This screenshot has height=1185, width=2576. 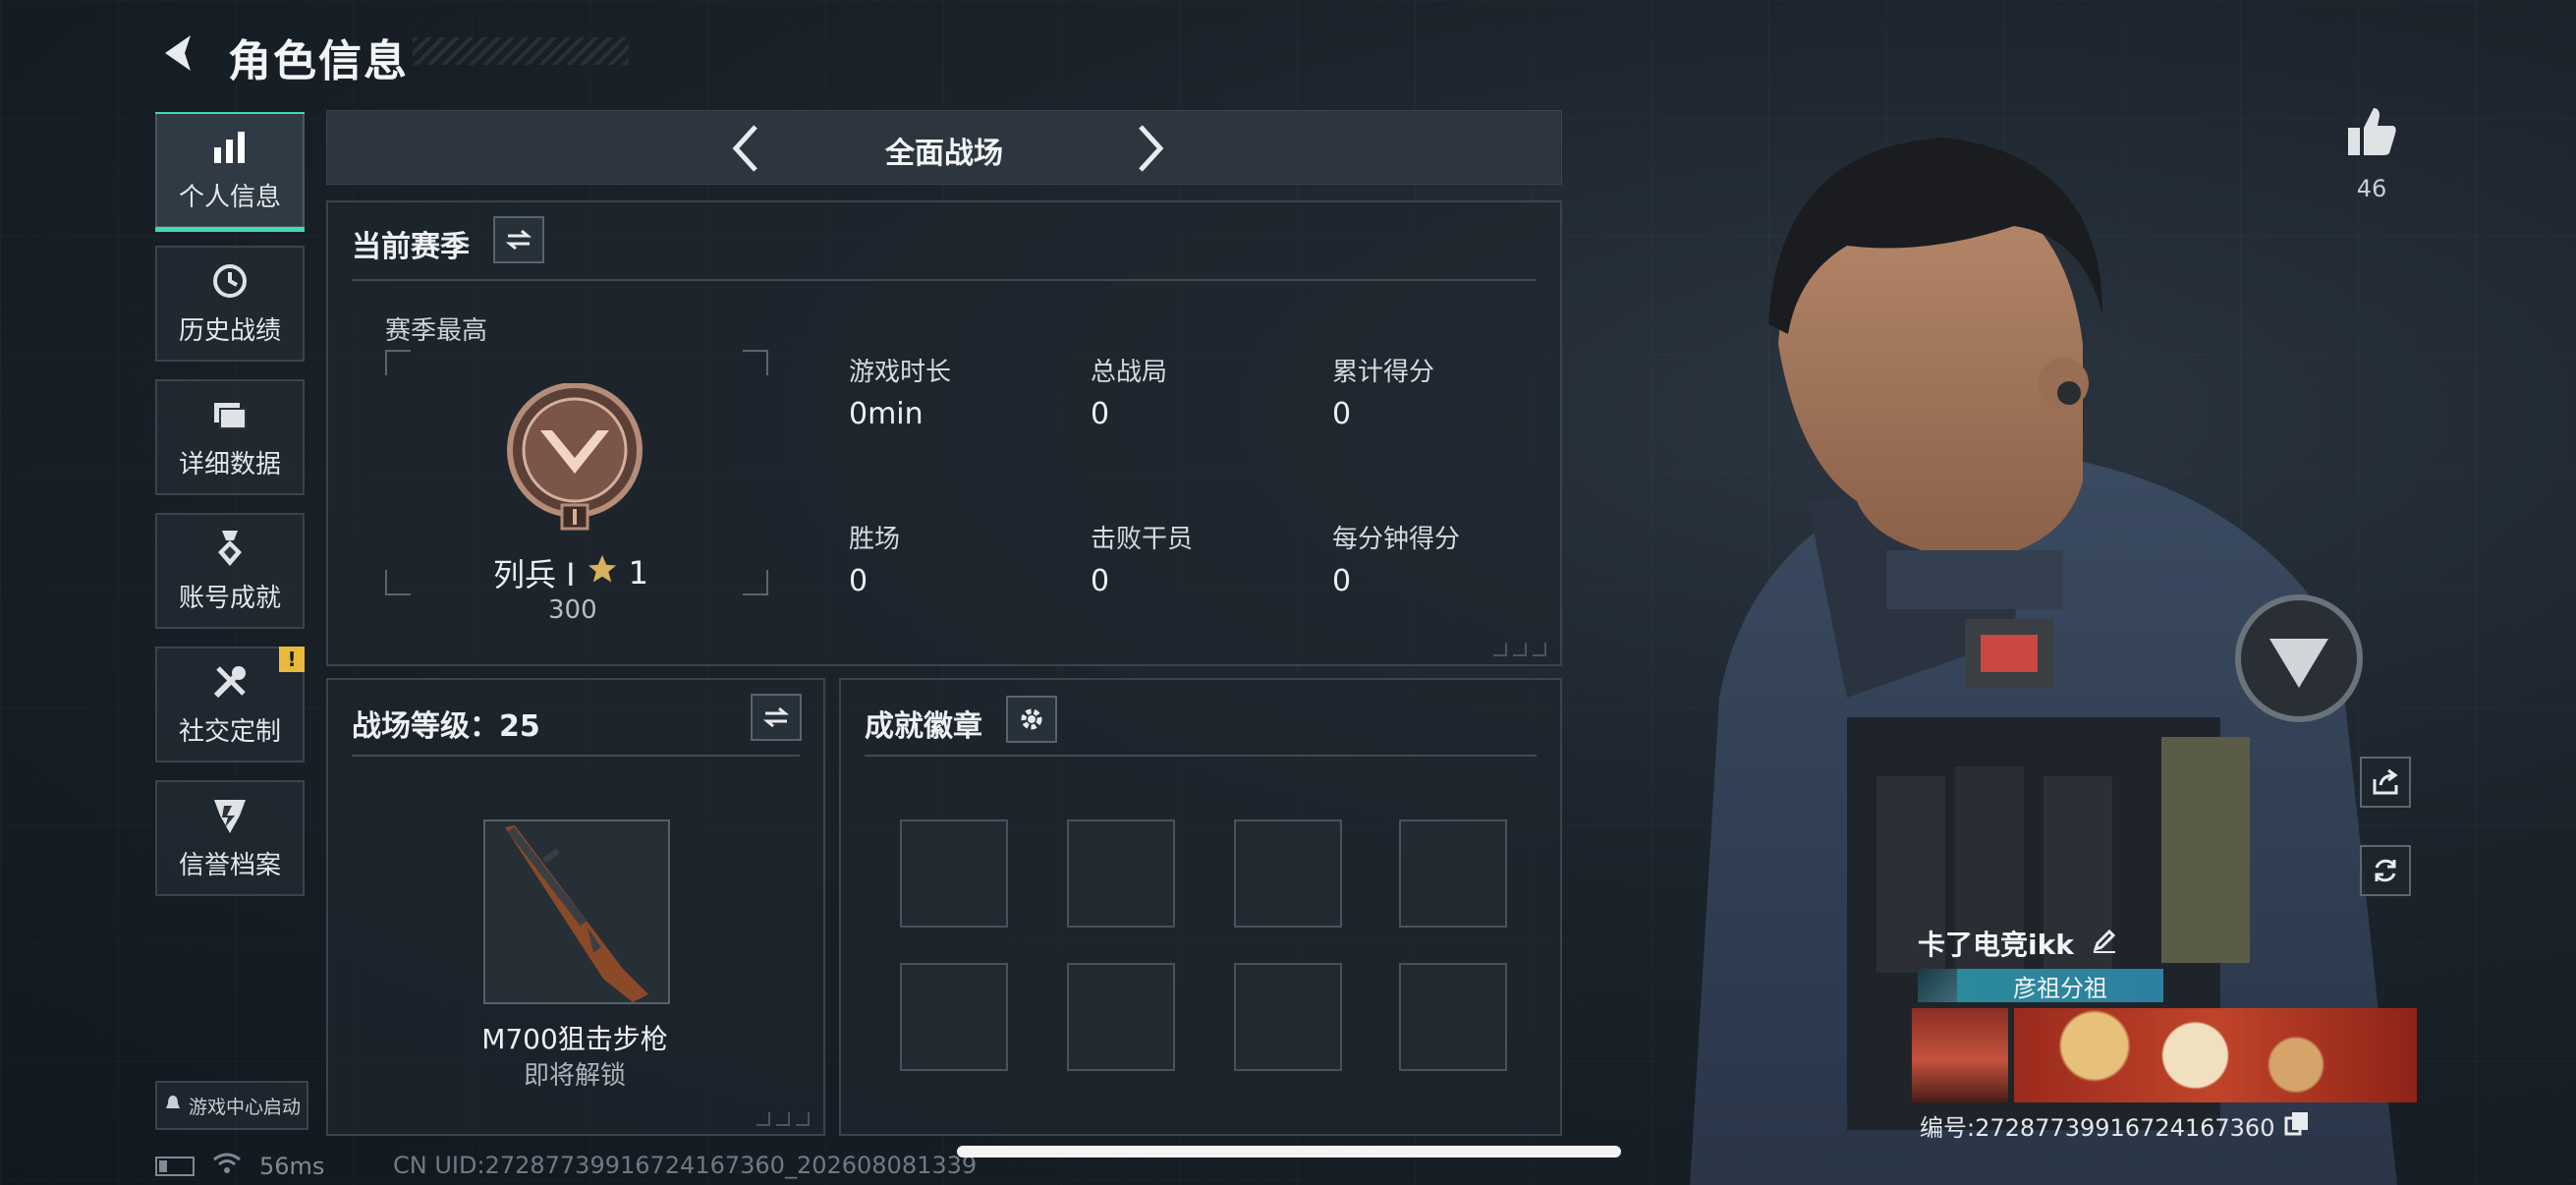 What do you see at coordinates (292, 660) in the screenshot?
I see `notification-badge: !` at bounding box center [292, 660].